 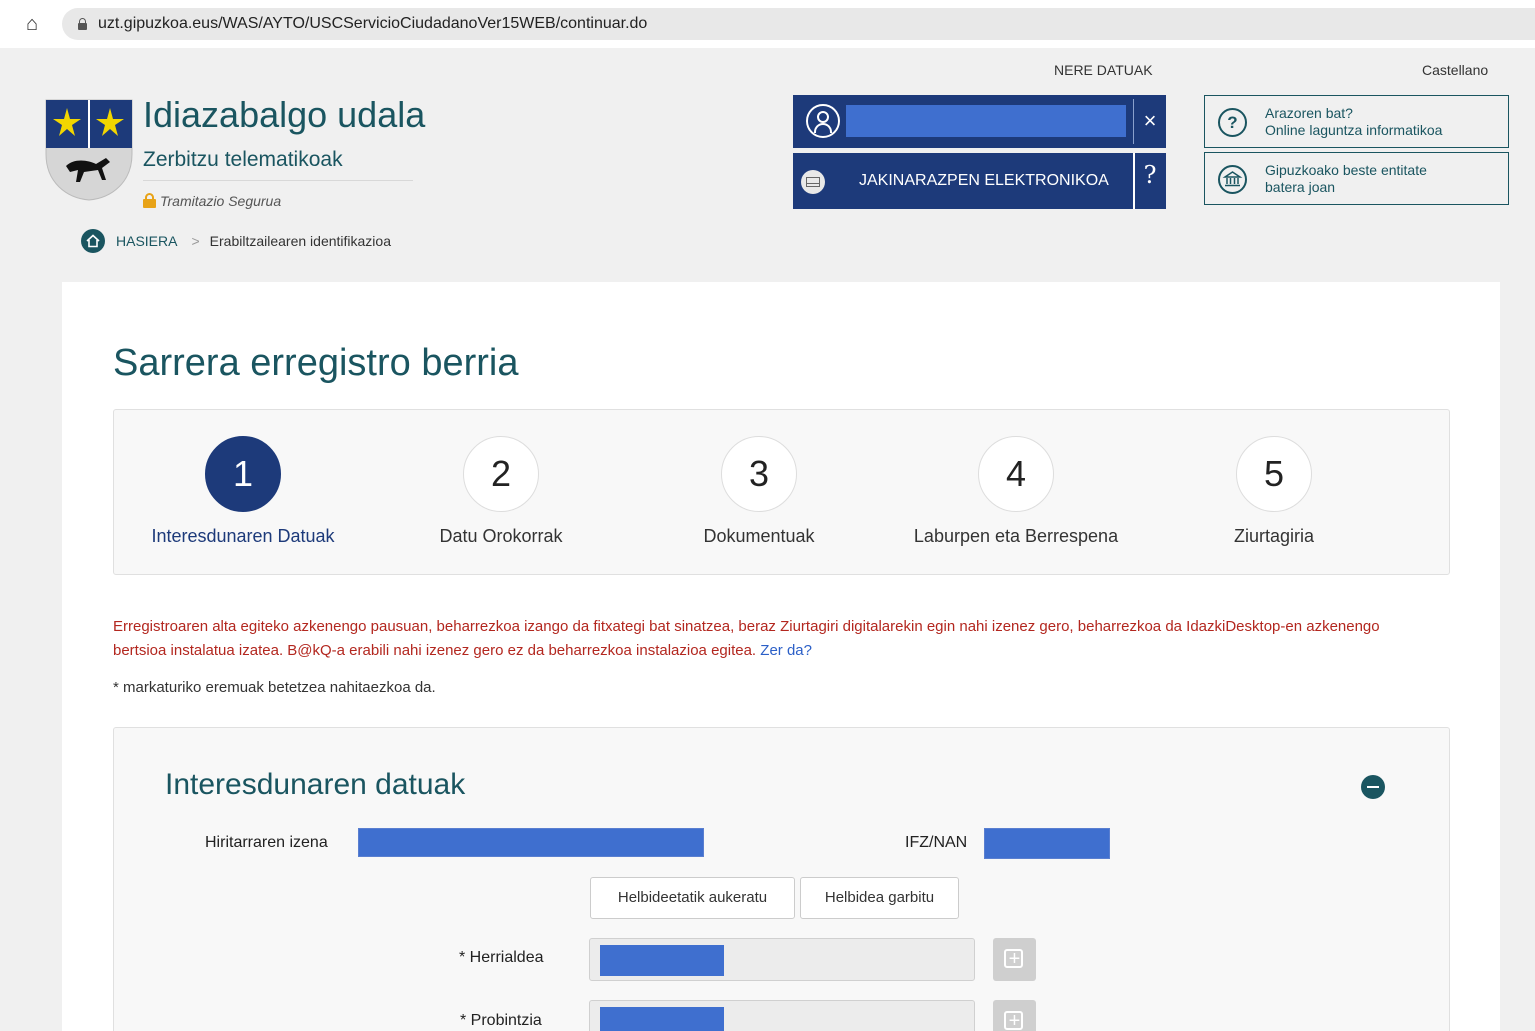 What do you see at coordinates (1103, 70) in the screenshot?
I see `my-data-link: NERE DATUAK` at bounding box center [1103, 70].